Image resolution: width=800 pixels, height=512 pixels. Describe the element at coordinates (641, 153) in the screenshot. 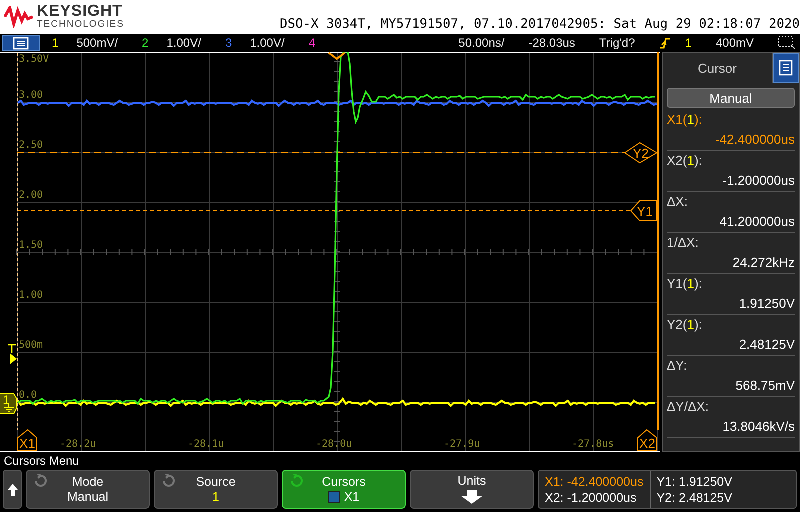

I see `cursor-marker: Y2` at that location.